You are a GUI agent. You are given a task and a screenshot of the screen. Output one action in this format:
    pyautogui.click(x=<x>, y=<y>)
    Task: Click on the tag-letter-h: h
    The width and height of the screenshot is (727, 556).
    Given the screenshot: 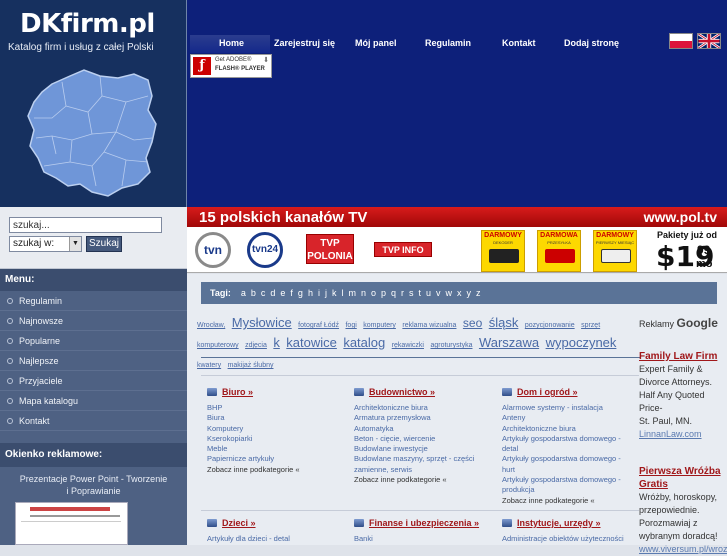 What is the action you would take?
    pyautogui.click(x=310, y=293)
    